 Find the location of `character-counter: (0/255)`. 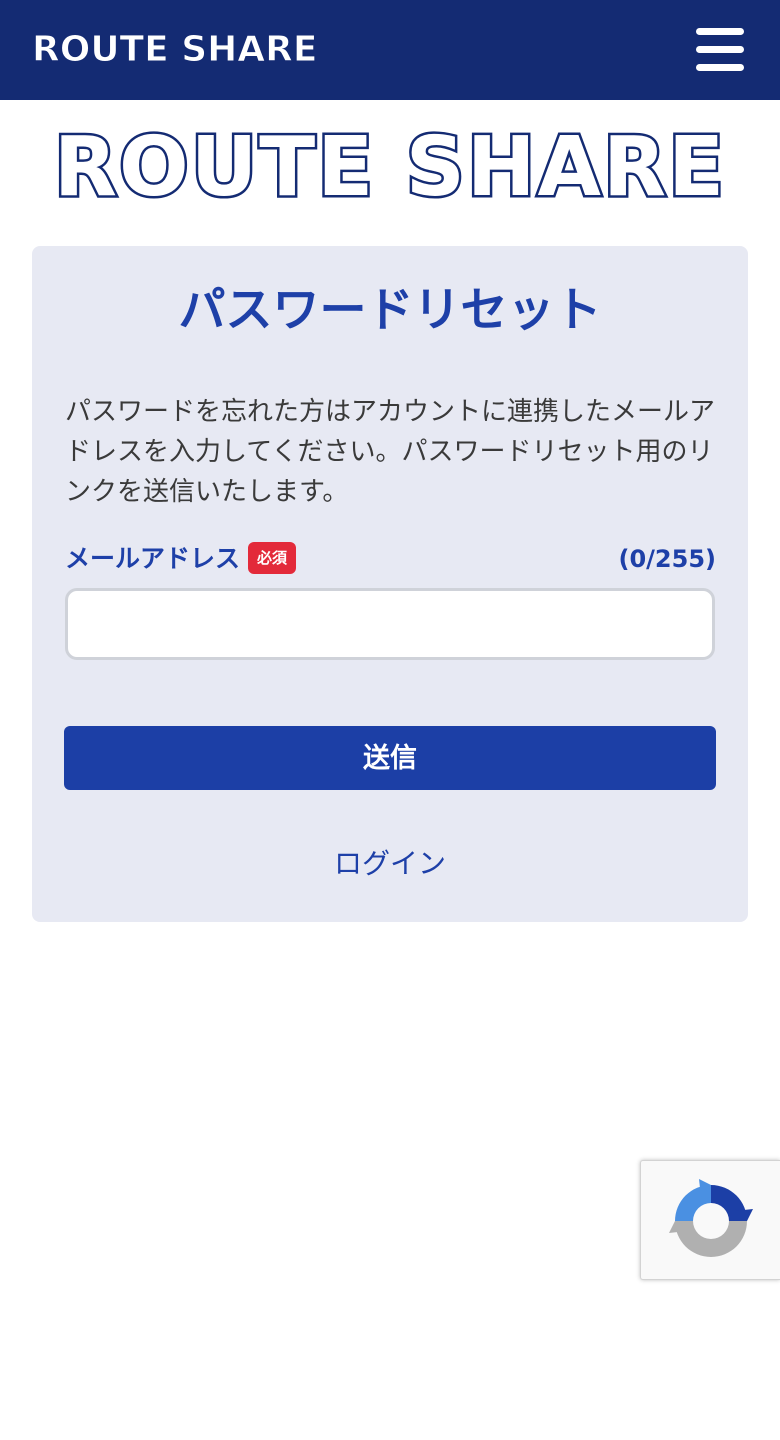

character-counter: (0/255) is located at coordinates (667, 559).